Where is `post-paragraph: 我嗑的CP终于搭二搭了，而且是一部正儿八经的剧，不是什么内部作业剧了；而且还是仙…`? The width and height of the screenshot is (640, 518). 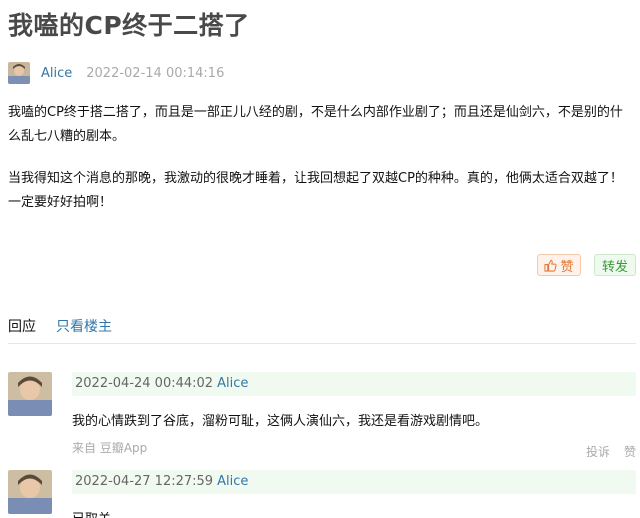 post-paragraph: 我嗑的CP终于搭二搭了，而且是一部正儿八经的剧，不是什么内部作业剧了；而且还是仙… is located at coordinates (315, 124).